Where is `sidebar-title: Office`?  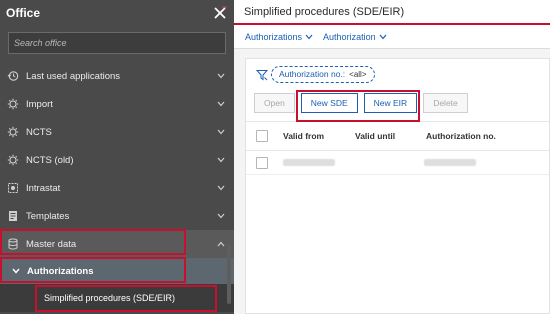 sidebar-title: Office is located at coordinates (23, 13).